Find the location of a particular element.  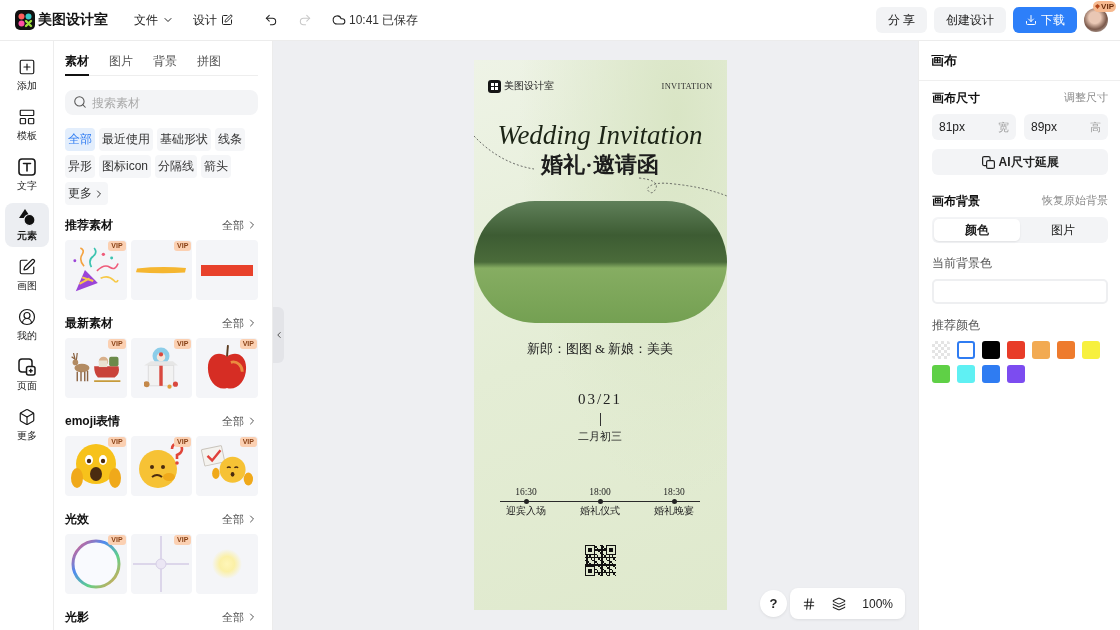

undo-icon is located at coordinates (271, 20).